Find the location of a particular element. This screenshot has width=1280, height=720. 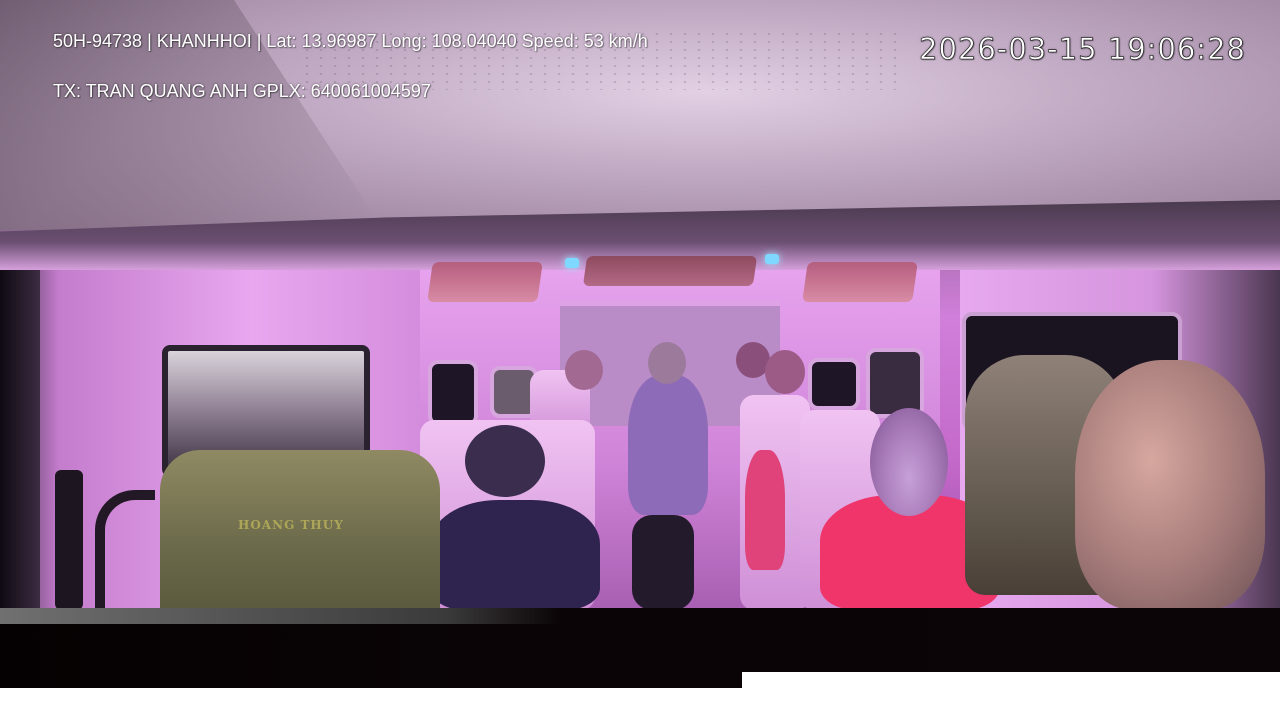

seat-logo: HOANG THUY is located at coordinates (291, 525).